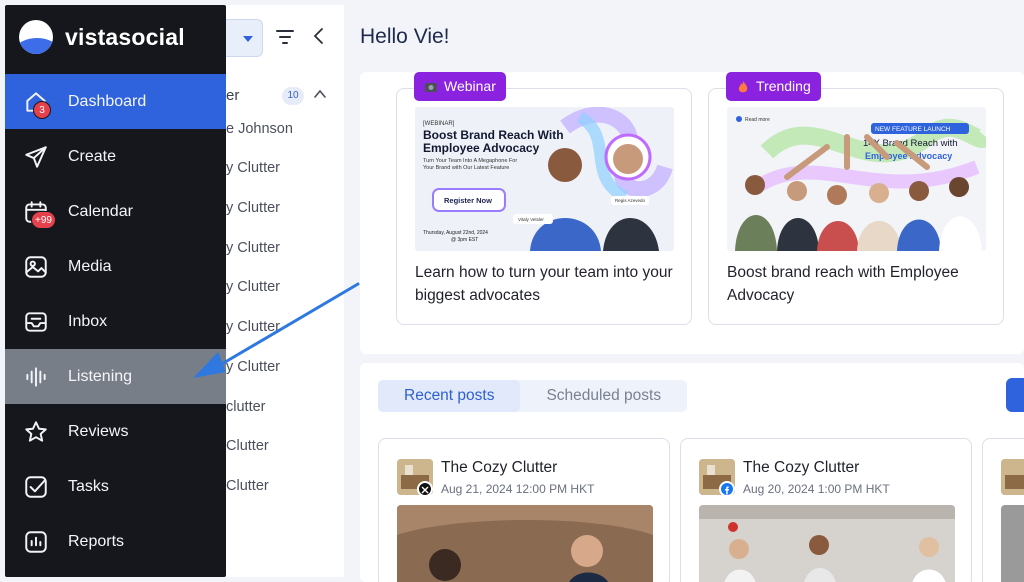  Describe the element at coordinates (455, 233) in the screenshot. I see `webinar-date: Thursday, August 22nd, 2024` at that location.